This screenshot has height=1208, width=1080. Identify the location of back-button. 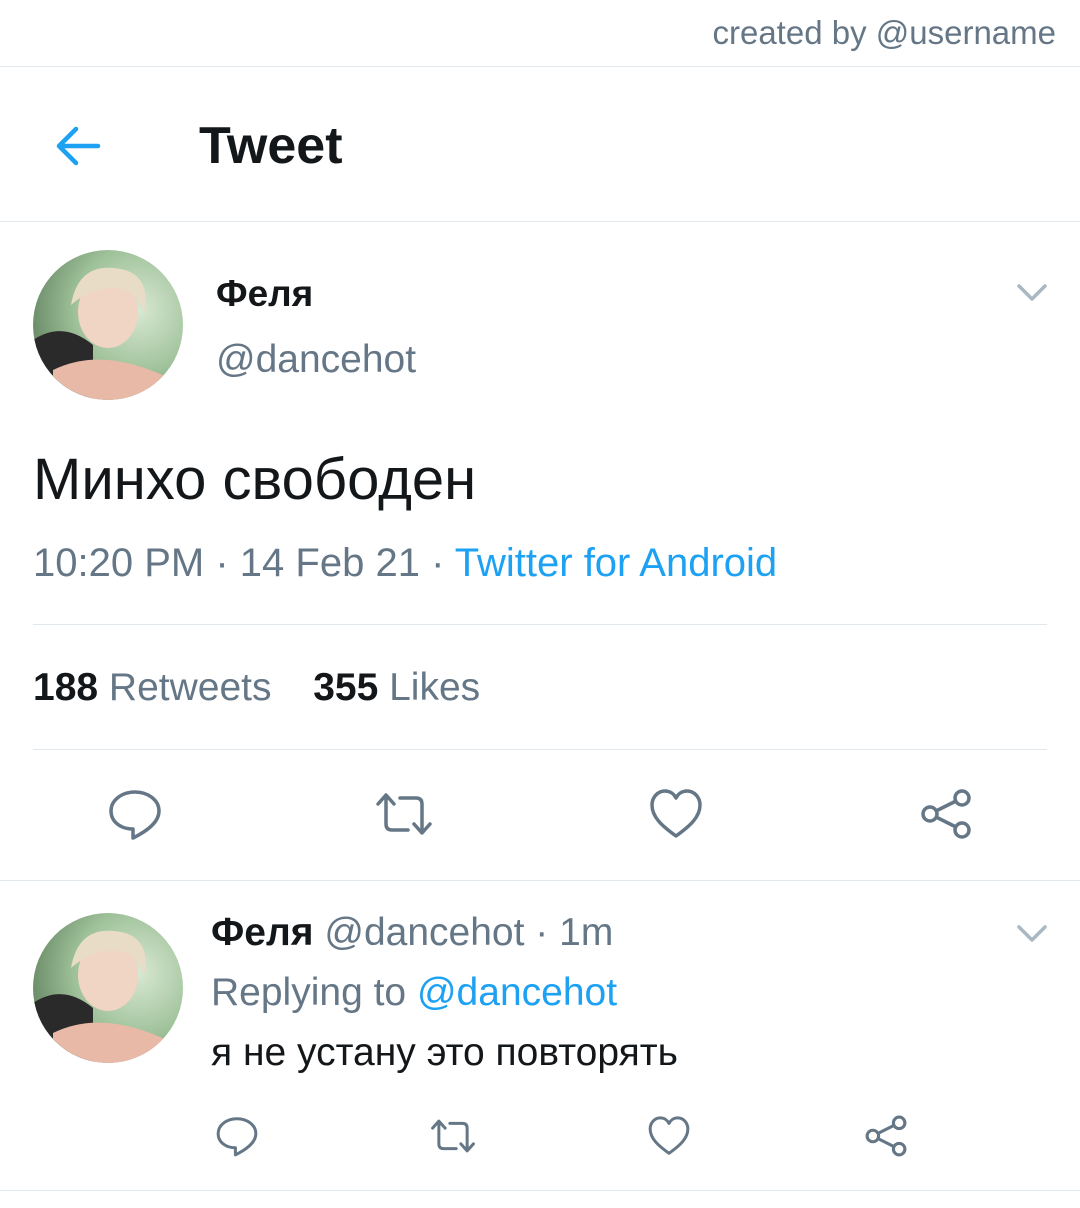
(78, 146).